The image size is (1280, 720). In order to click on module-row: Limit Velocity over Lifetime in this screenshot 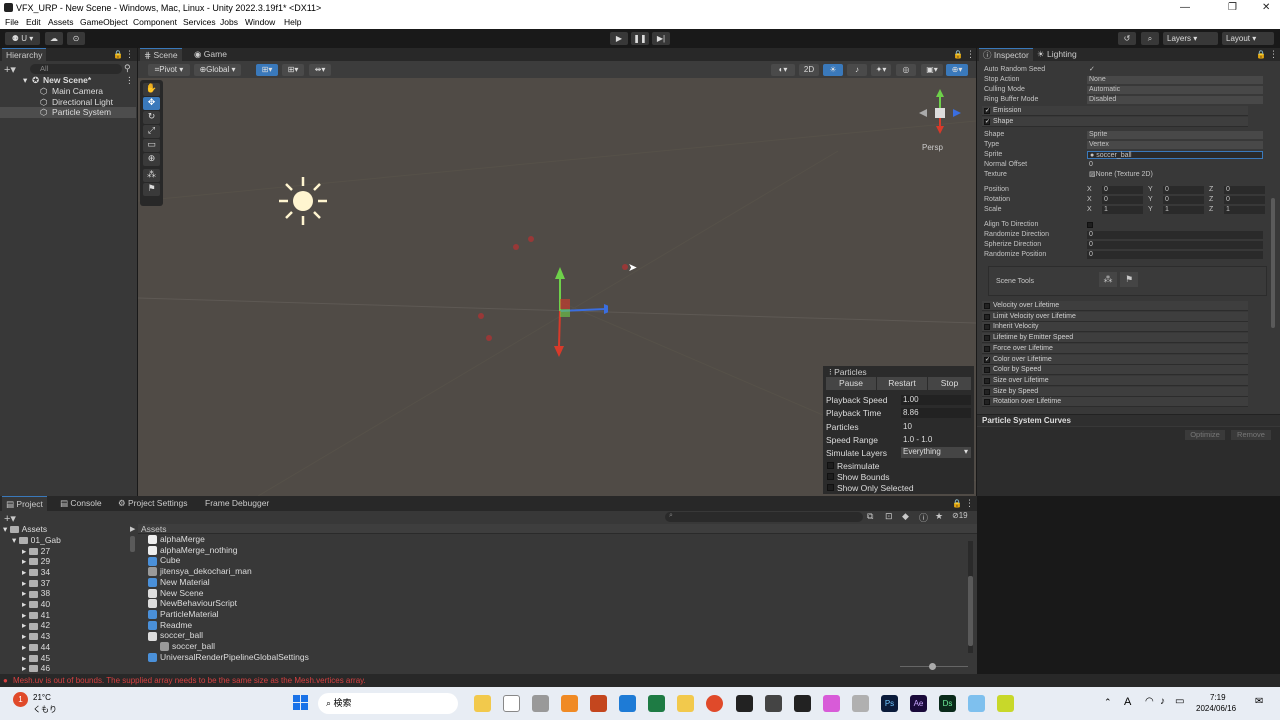, I will do `click(1115, 316)`.